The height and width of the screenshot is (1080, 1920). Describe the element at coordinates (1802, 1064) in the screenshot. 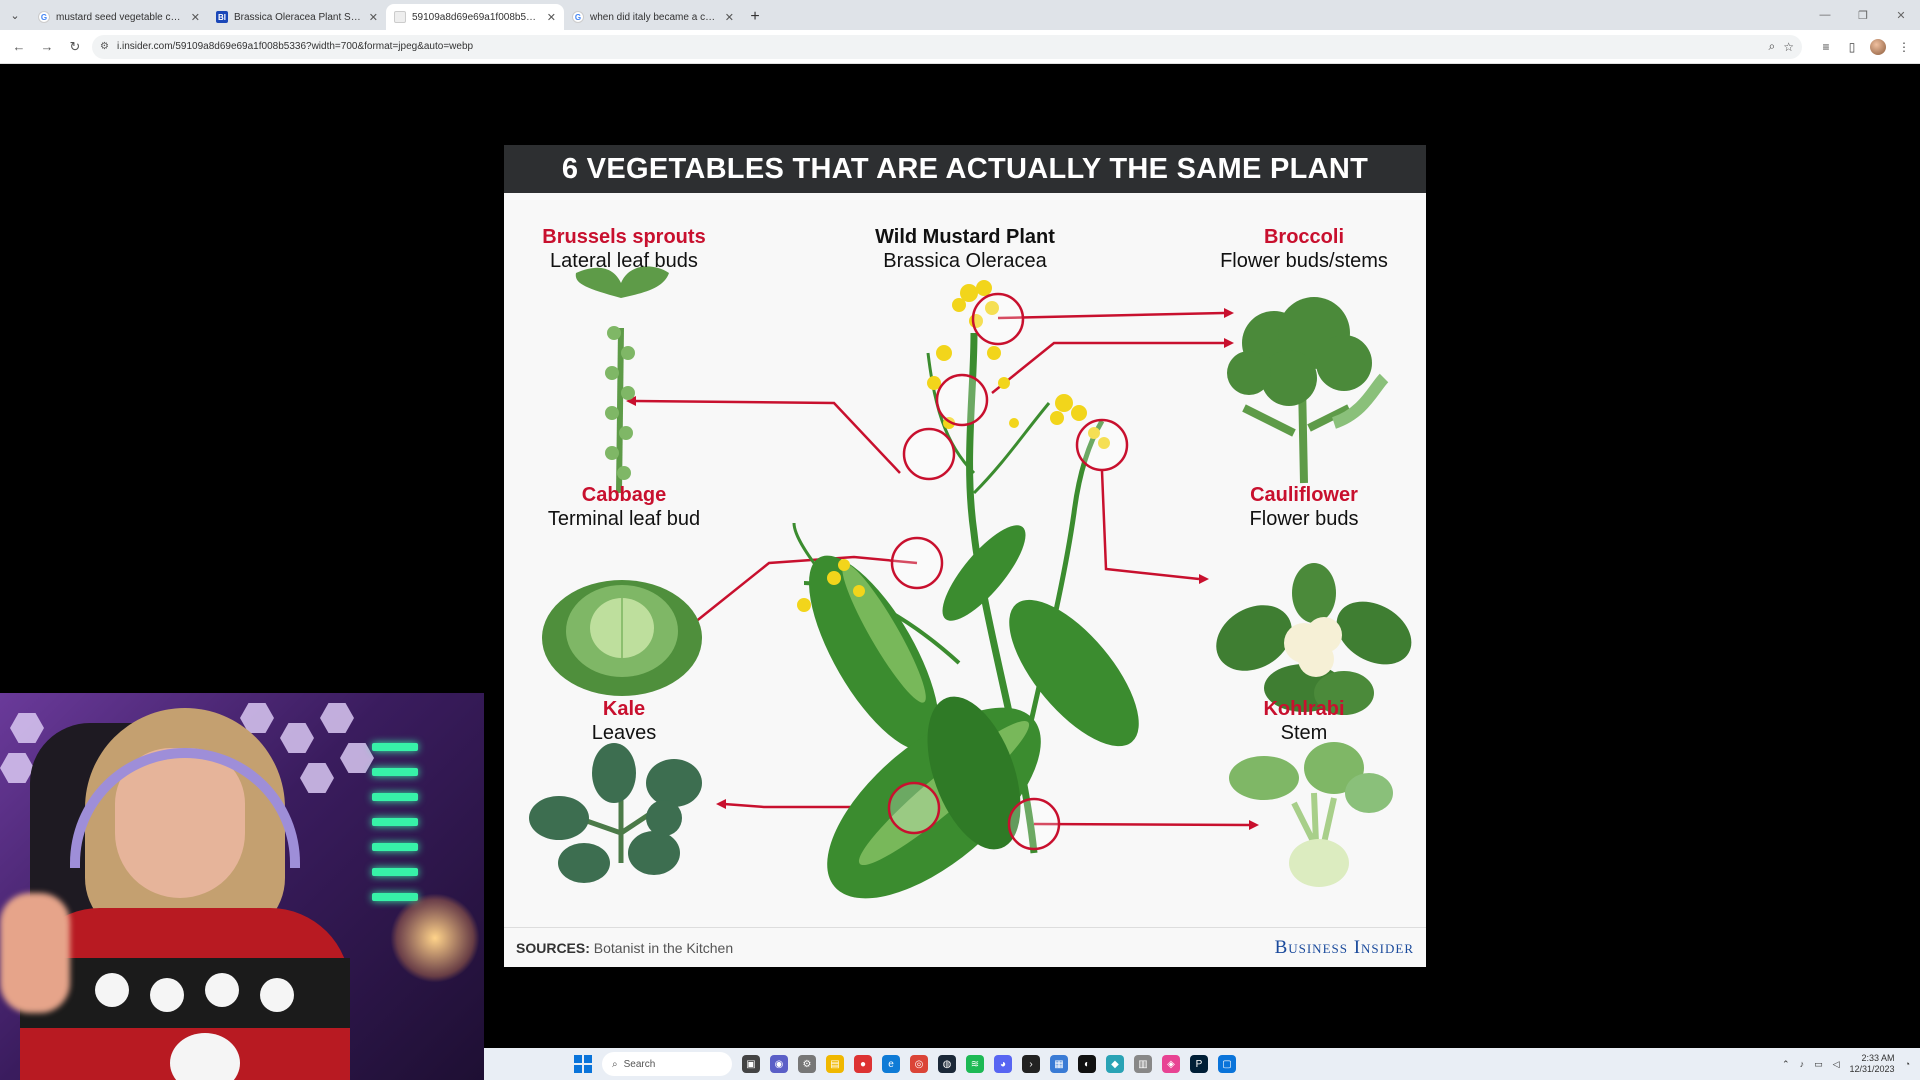

I see `microphone-icon: ♪` at that location.